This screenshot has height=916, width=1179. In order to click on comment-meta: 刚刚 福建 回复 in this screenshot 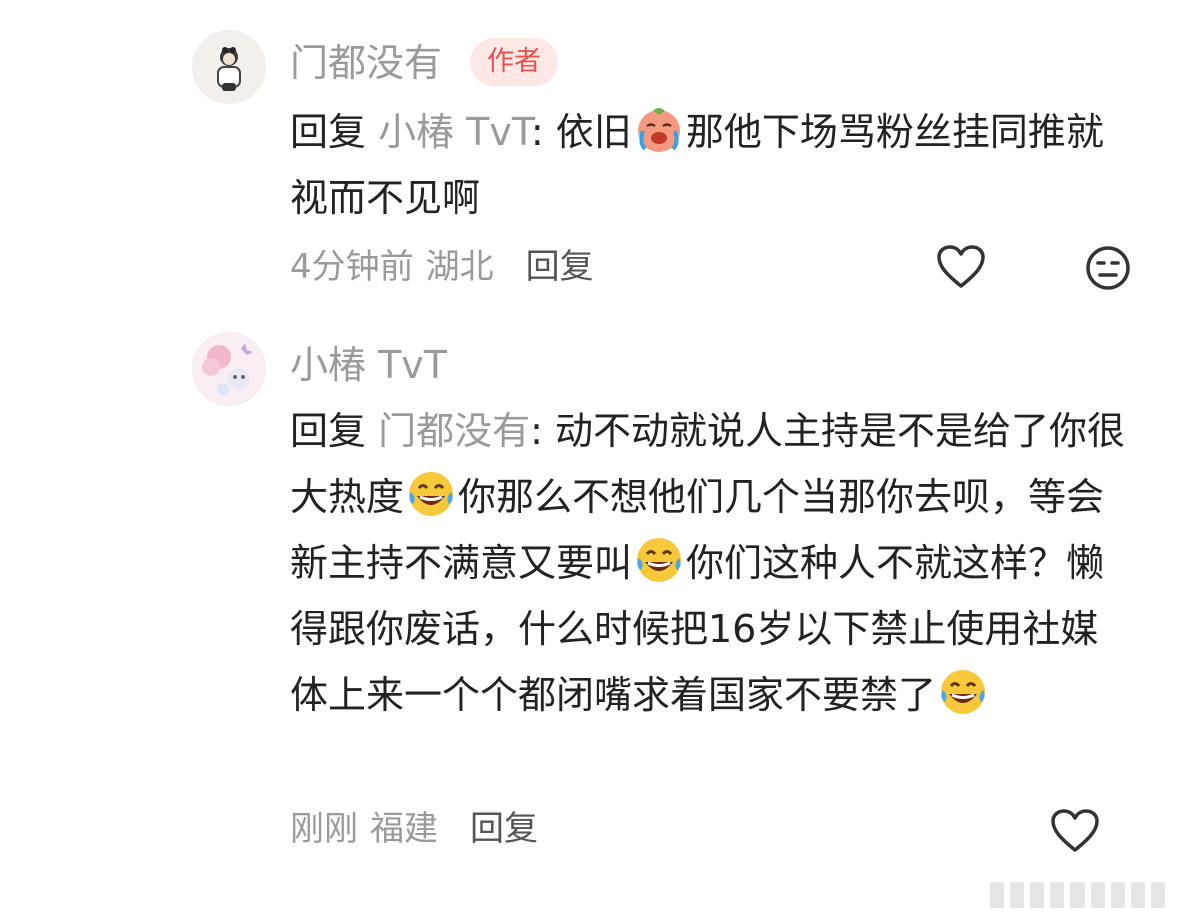, I will do `click(420, 829)`.